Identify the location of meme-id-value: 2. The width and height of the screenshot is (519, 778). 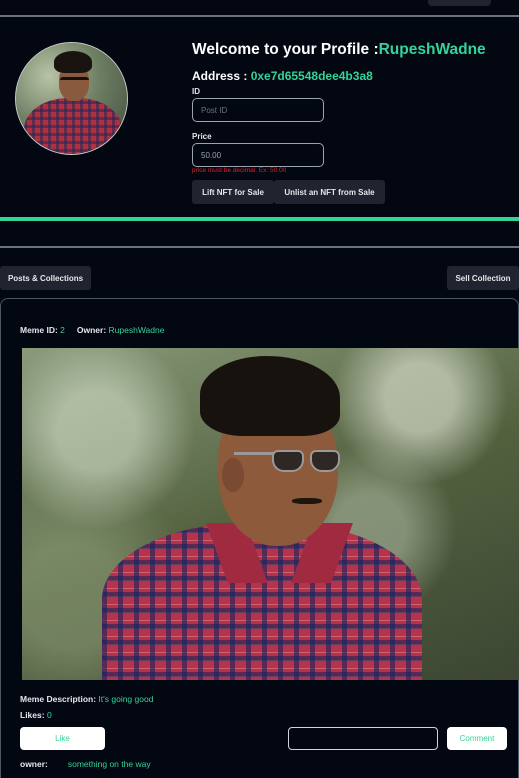
(62, 330).